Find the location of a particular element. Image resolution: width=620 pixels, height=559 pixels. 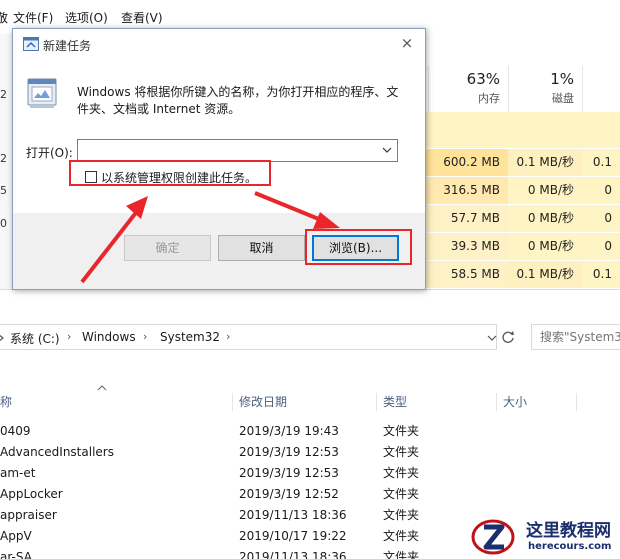

column-type: 类型 is located at coordinates (436, 402).